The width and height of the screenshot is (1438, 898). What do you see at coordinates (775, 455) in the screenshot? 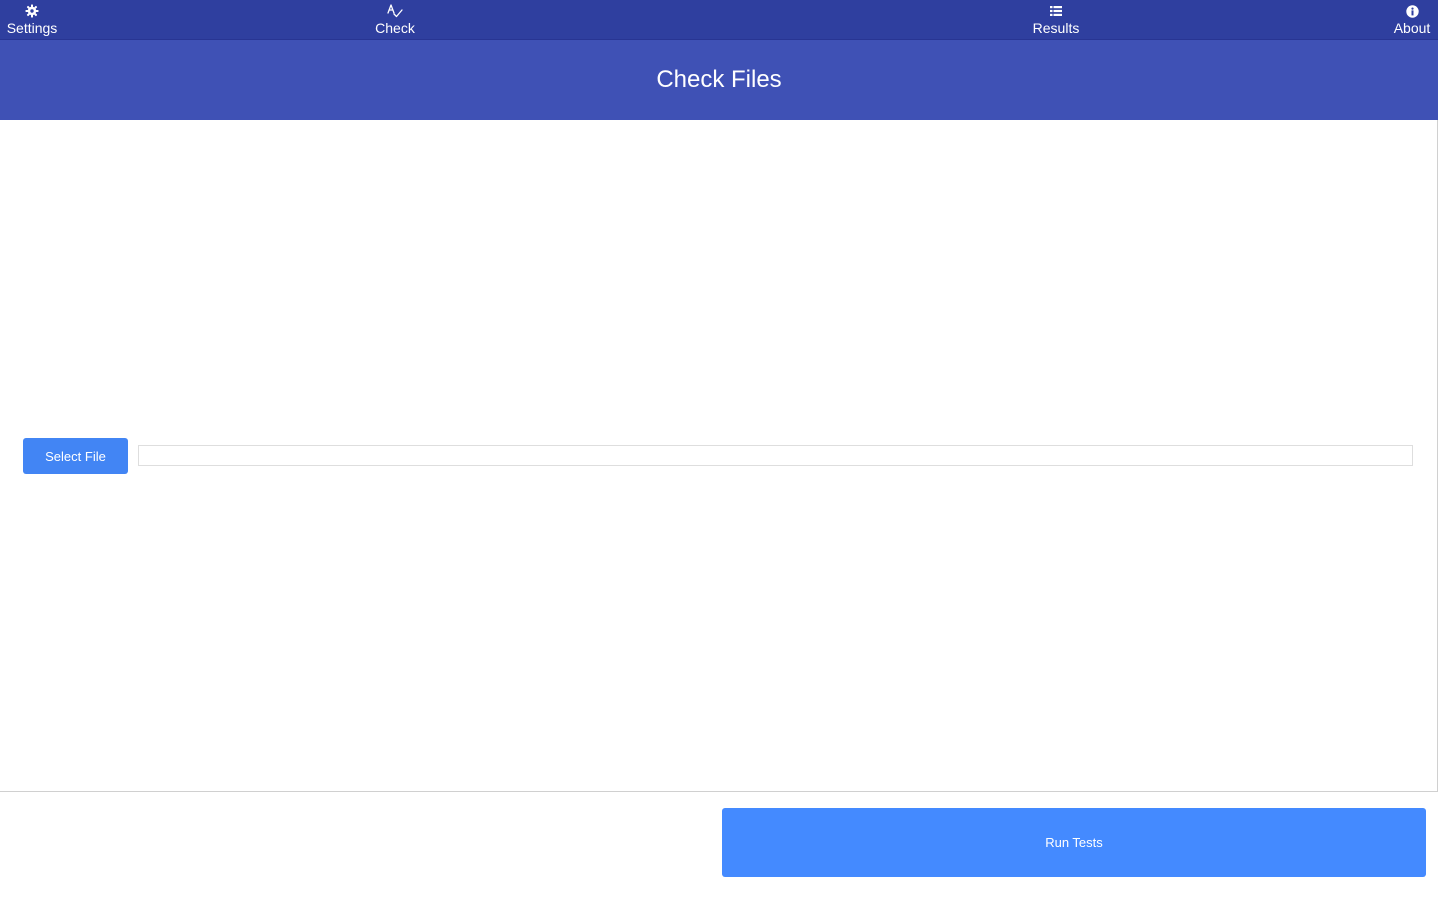
I see `file-path-field` at bounding box center [775, 455].